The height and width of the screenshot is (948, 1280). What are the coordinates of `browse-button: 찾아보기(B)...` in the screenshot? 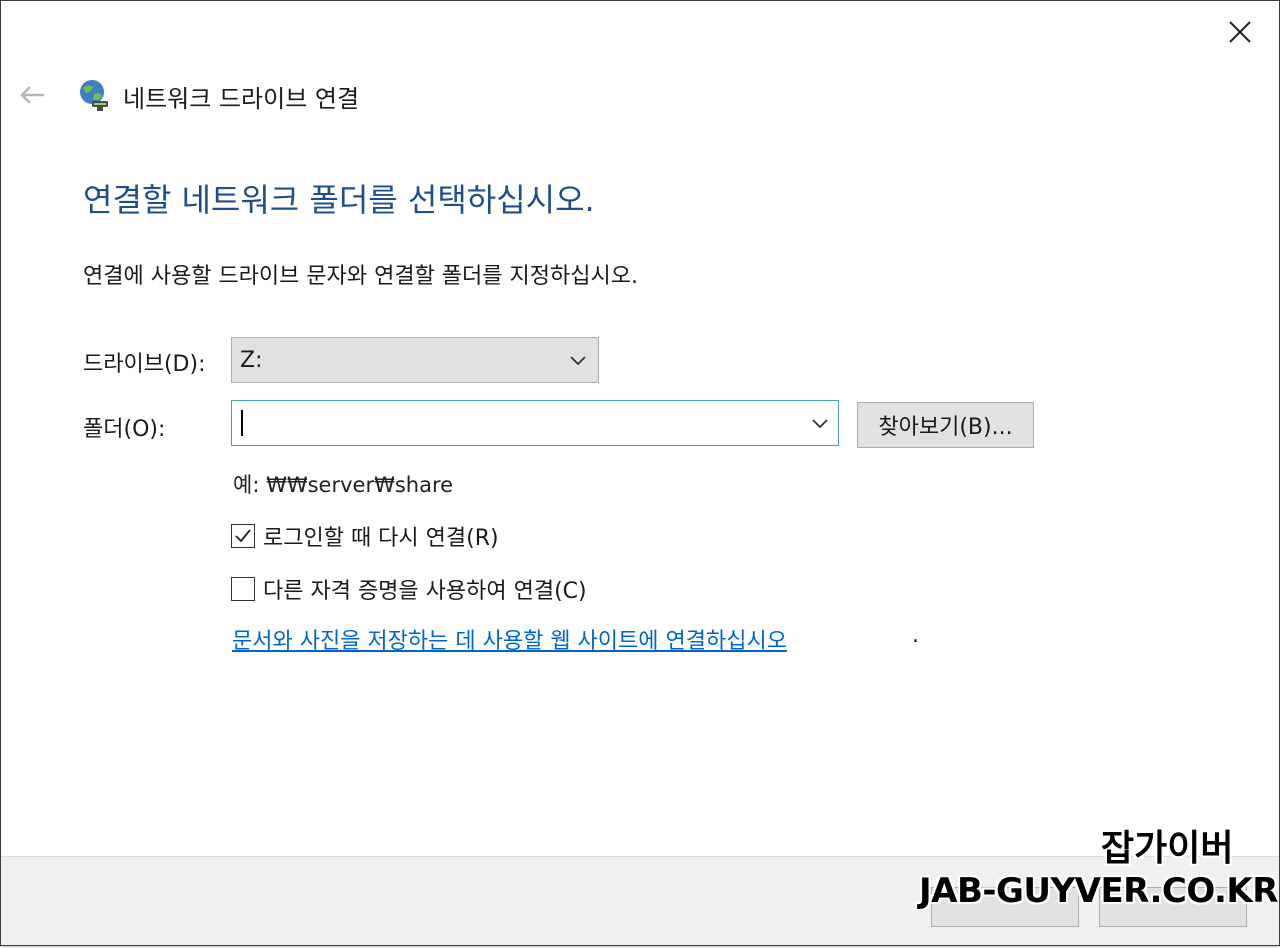 It's located at (945, 425).